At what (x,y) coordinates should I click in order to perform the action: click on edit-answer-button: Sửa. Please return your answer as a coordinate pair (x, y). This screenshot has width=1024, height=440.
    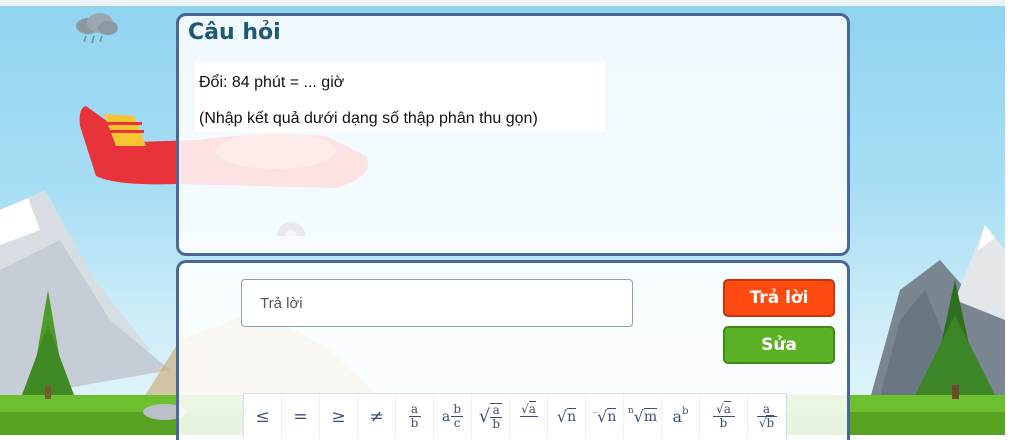
    Looking at the image, I should click on (779, 345).